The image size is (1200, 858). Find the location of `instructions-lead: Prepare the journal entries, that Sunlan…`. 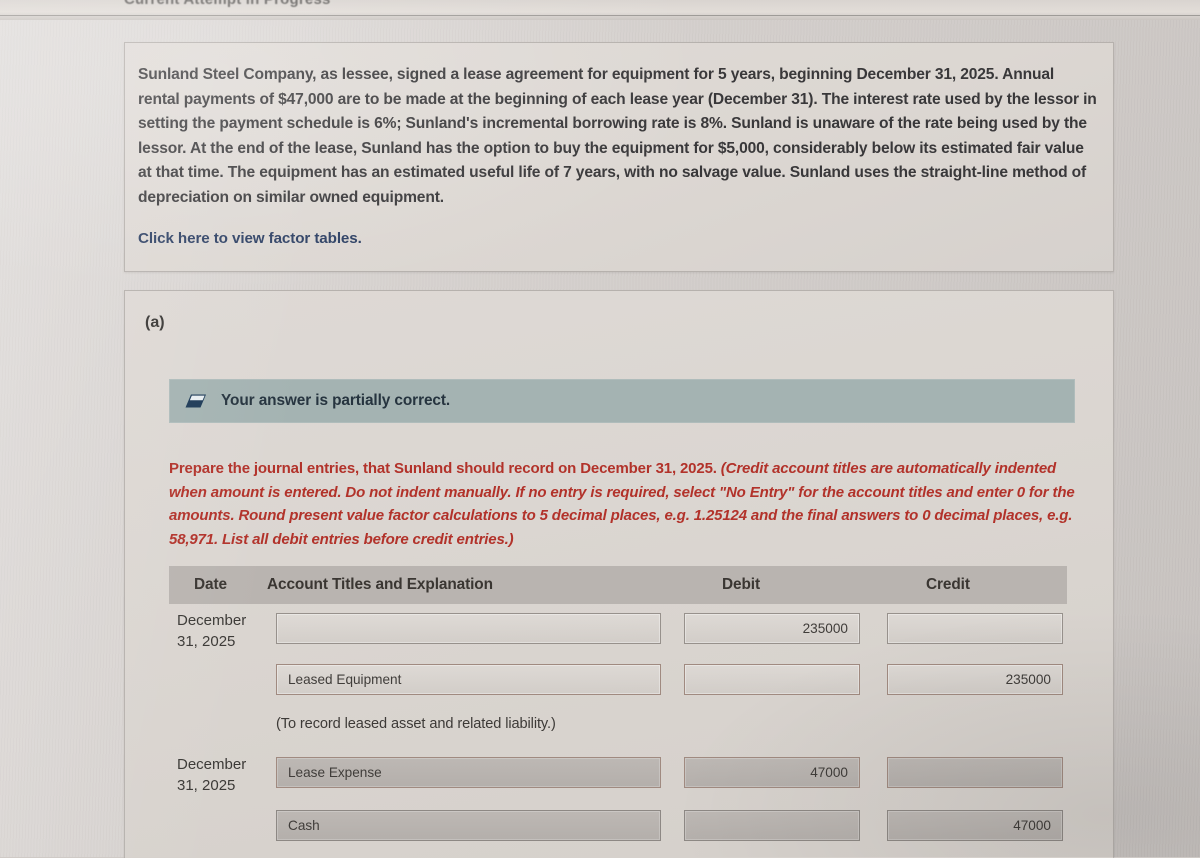

instructions-lead: Prepare the journal entries, that Sunlan… is located at coordinates (445, 468).